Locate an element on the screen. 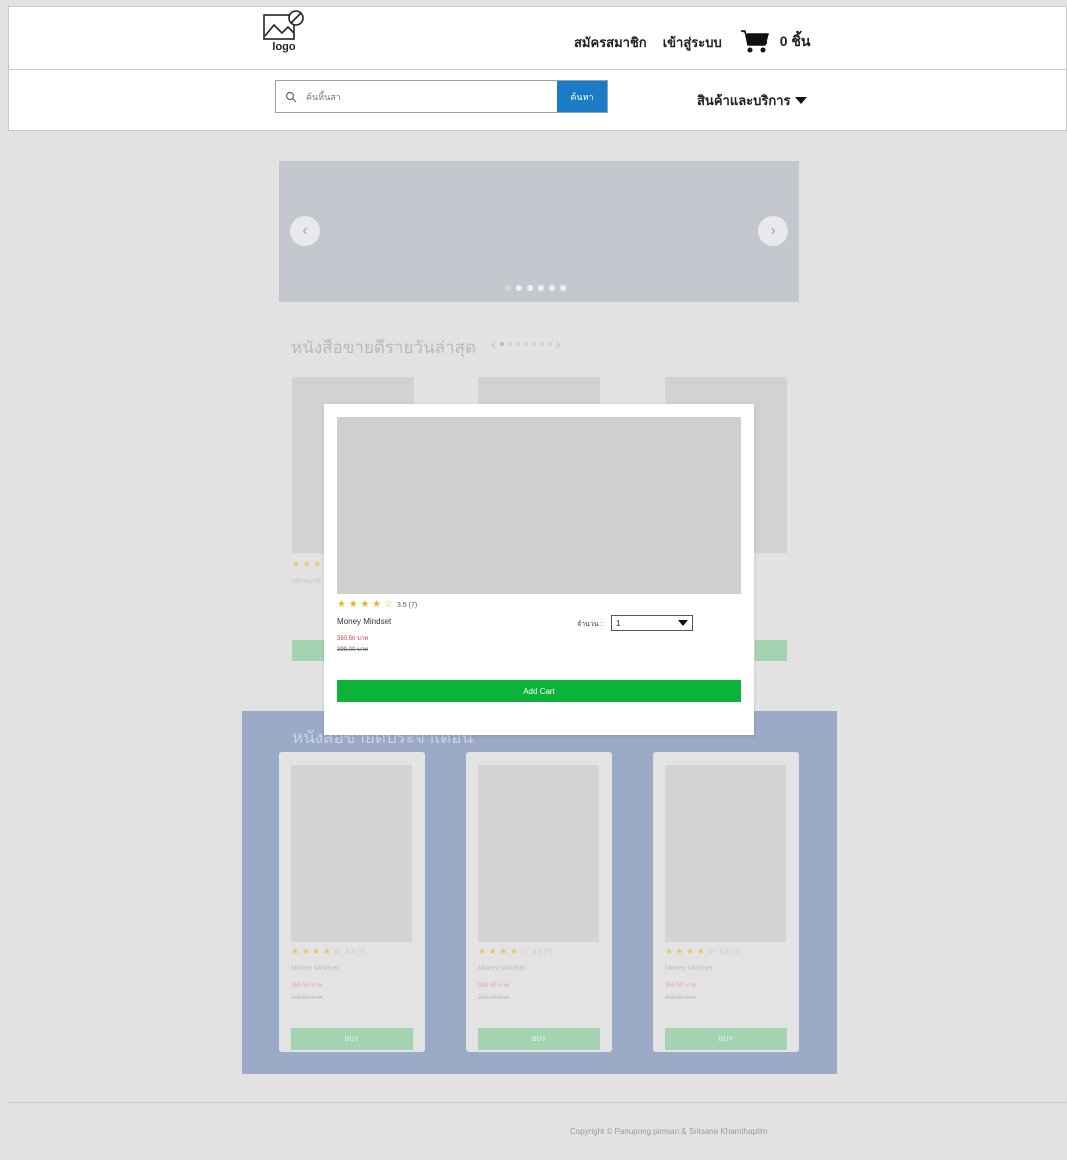 The width and height of the screenshot is (1067, 1160). banner-next-button: › is located at coordinates (773, 231).